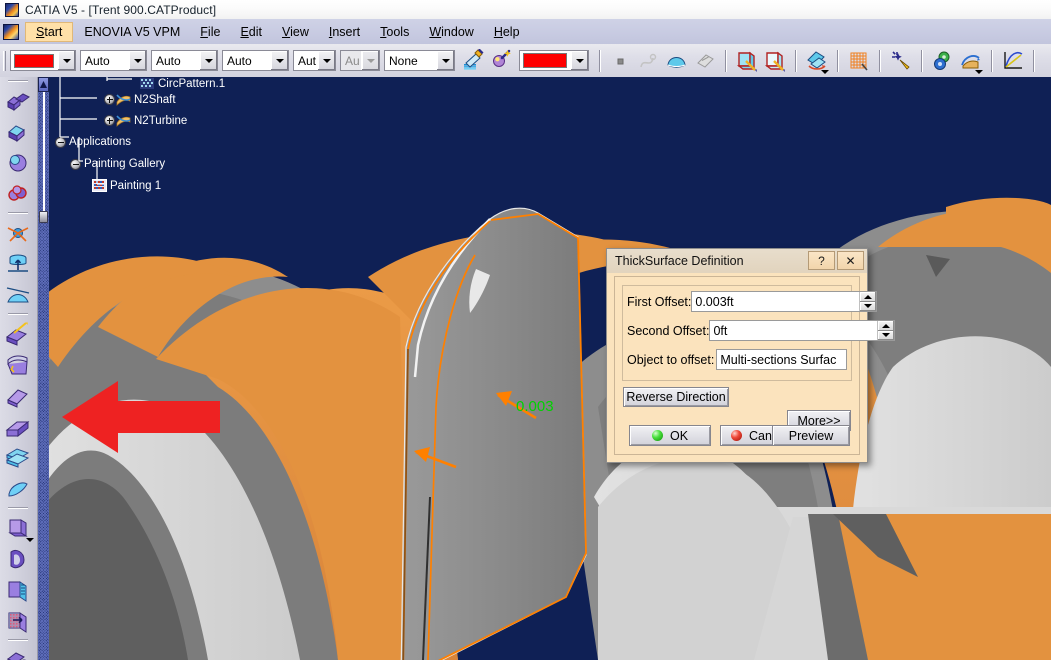 This screenshot has width=1051, height=660. Describe the element at coordinates (49, 31) in the screenshot. I see `menu-item-start: Start` at that location.